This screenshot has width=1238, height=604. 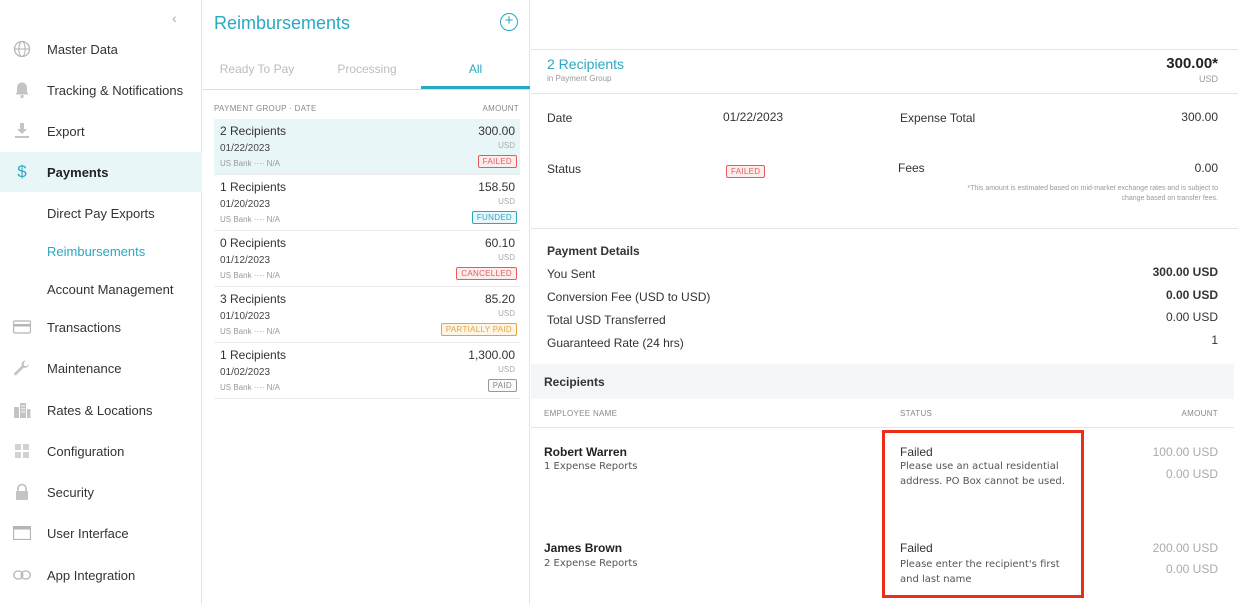 What do you see at coordinates (938, 118) in the screenshot?
I see `expense-total-label: Expense Total` at bounding box center [938, 118].